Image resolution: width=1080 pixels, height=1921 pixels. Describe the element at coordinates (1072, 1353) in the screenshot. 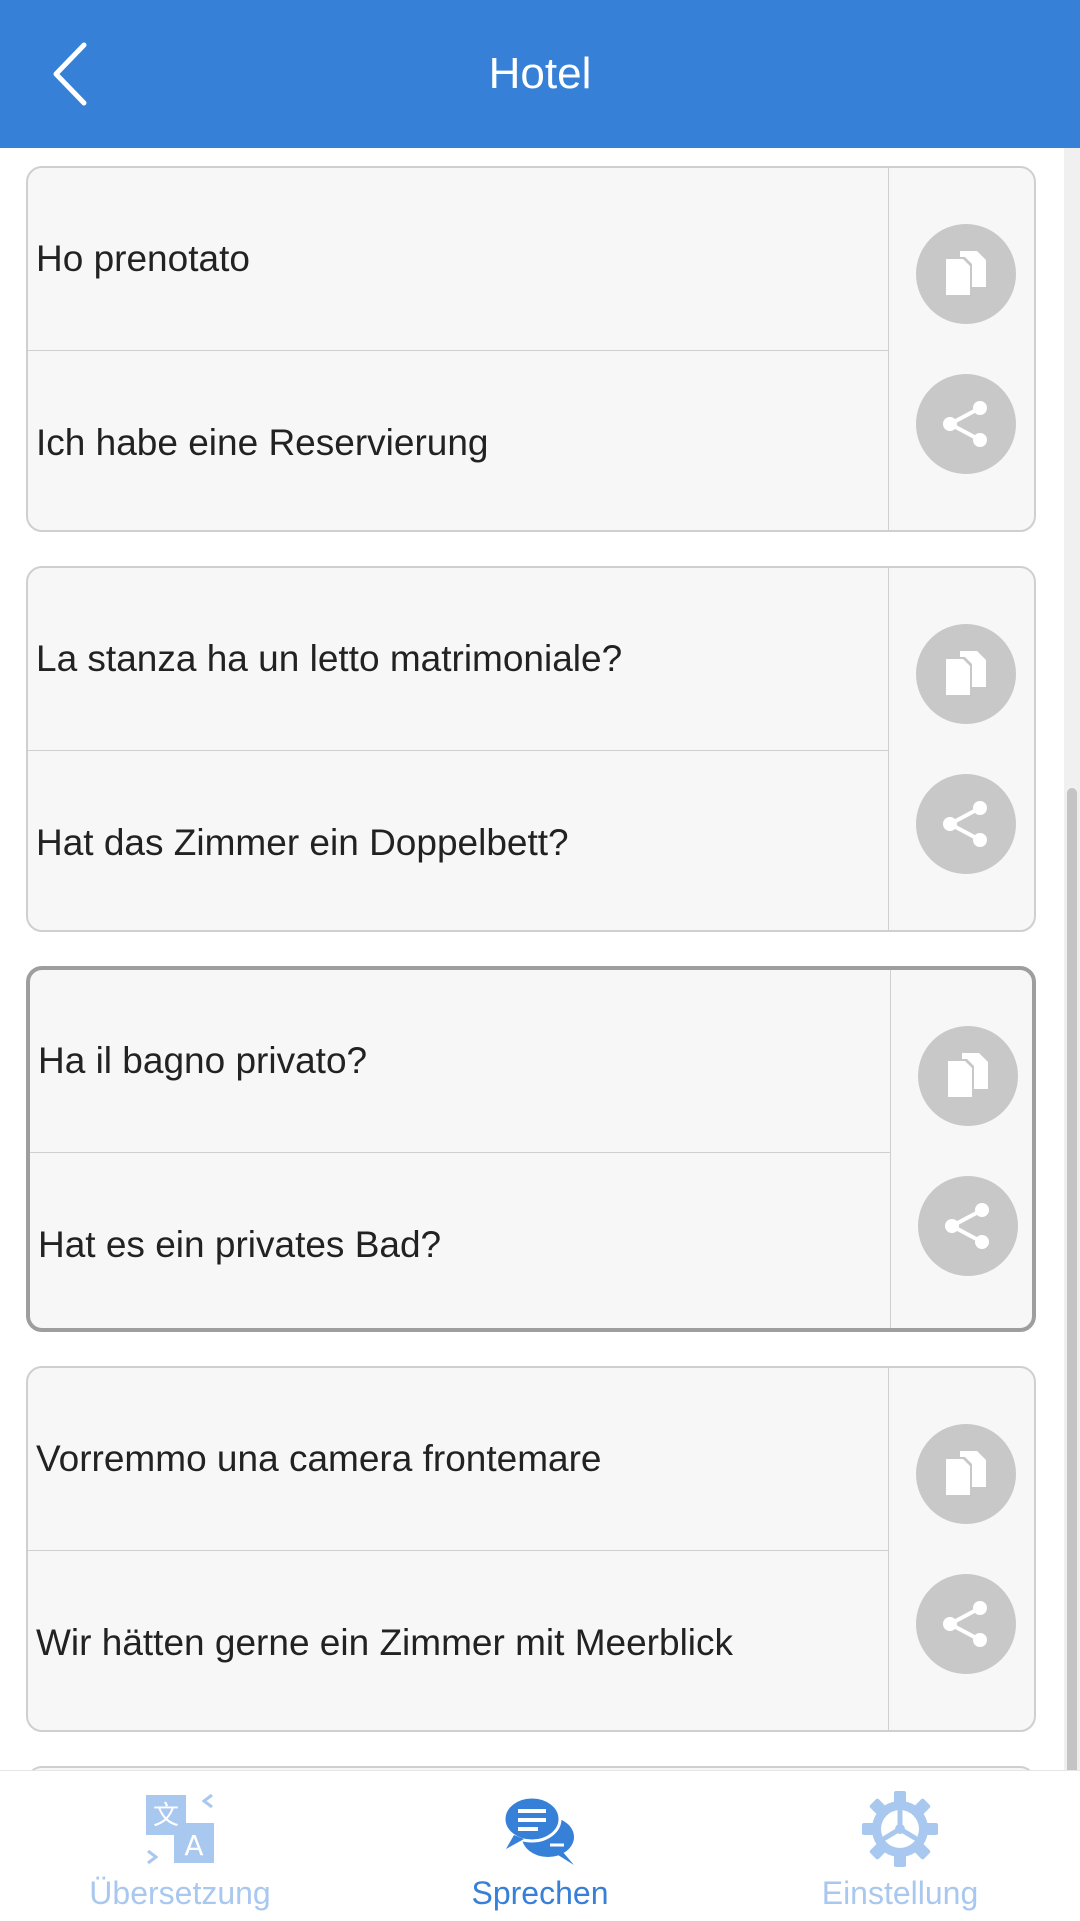

I see `scrollbar-thumb` at that location.